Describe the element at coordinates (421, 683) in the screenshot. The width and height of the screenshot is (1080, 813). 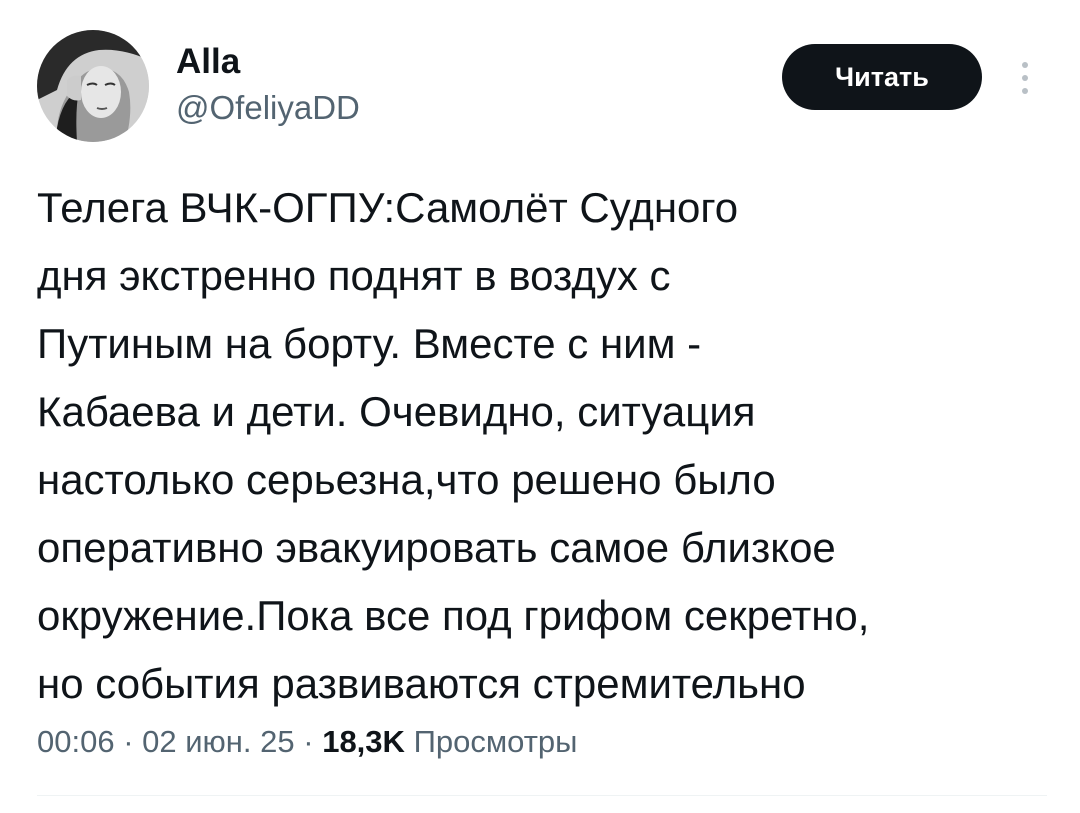
I see `tweet-text-line: но события развиваются стремительно` at that location.